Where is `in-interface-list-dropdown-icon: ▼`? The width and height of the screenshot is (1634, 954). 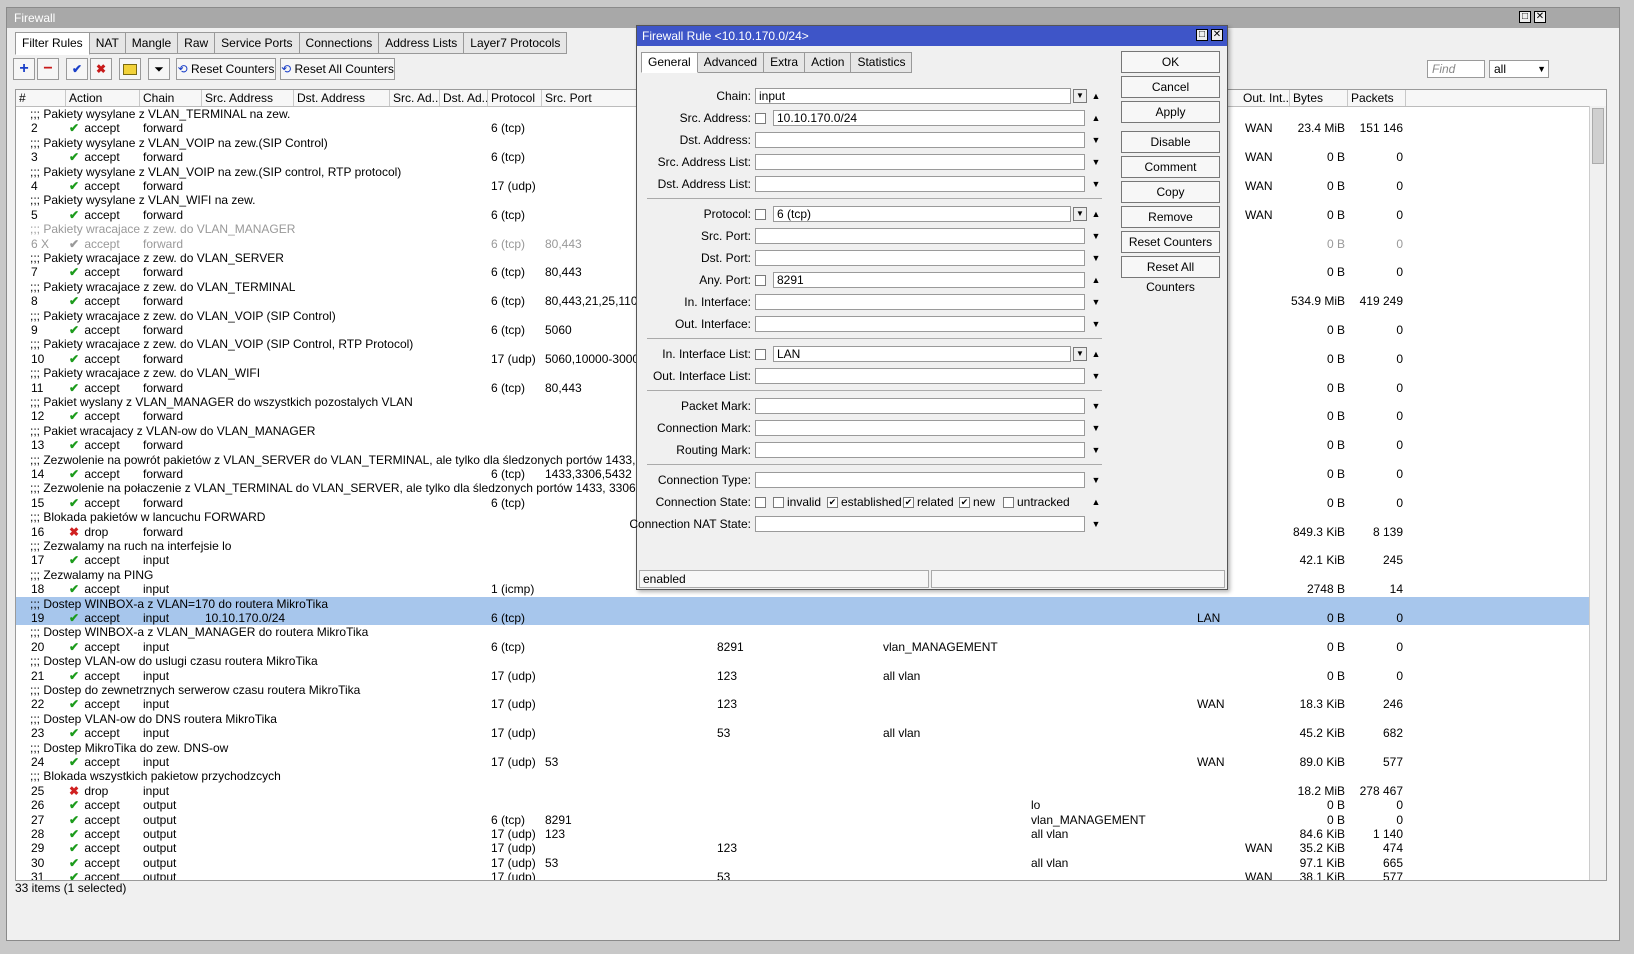 in-interface-list-dropdown-icon: ▼ is located at coordinates (1080, 354).